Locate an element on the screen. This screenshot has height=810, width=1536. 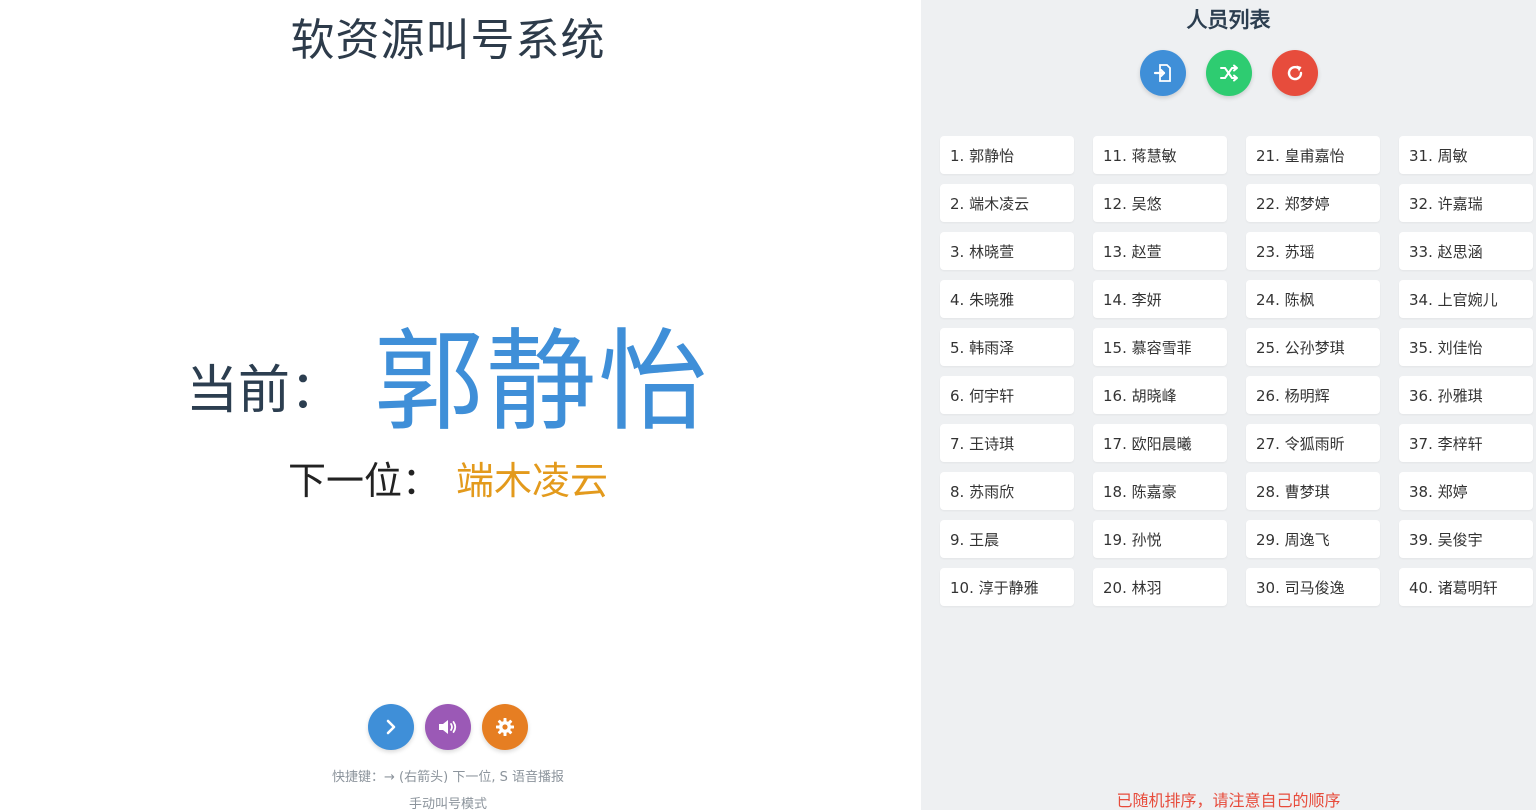
person-item: 15. 慕容雪菲 is located at coordinates (1160, 347).